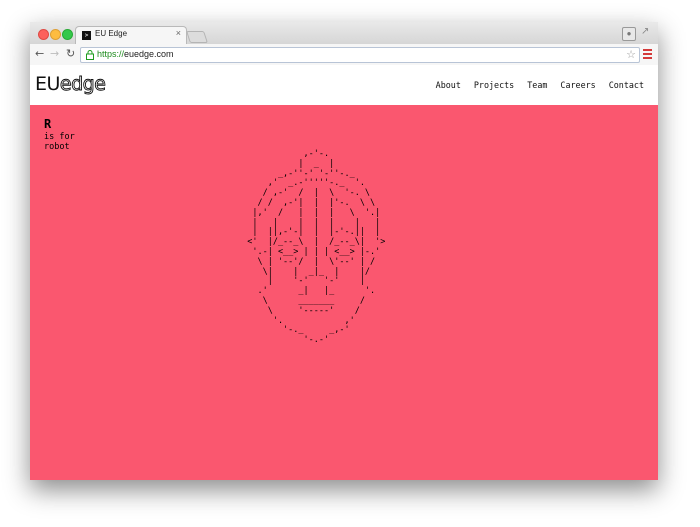 The image size is (700, 527). Describe the element at coordinates (90, 55) in the screenshot. I see `lock-icon` at that location.